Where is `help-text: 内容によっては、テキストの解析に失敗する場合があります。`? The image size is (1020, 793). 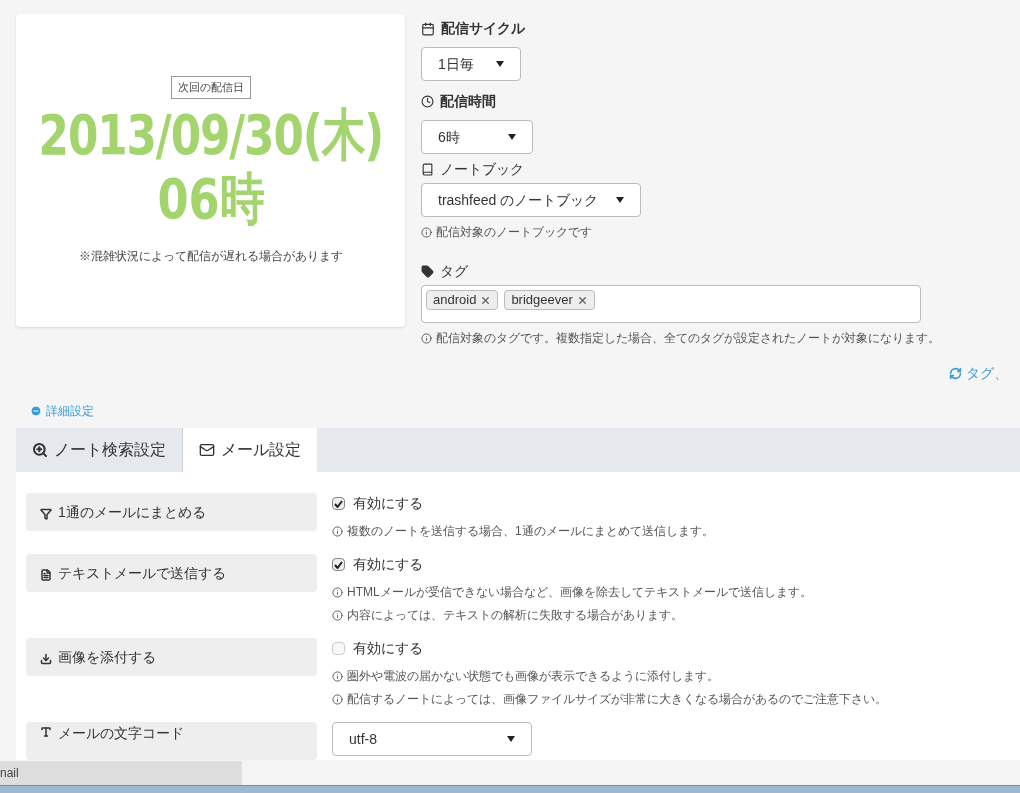 help-text: 内容によっては、テキストの解析に失敗する場合があります。 is located at coordinates (515, 615).